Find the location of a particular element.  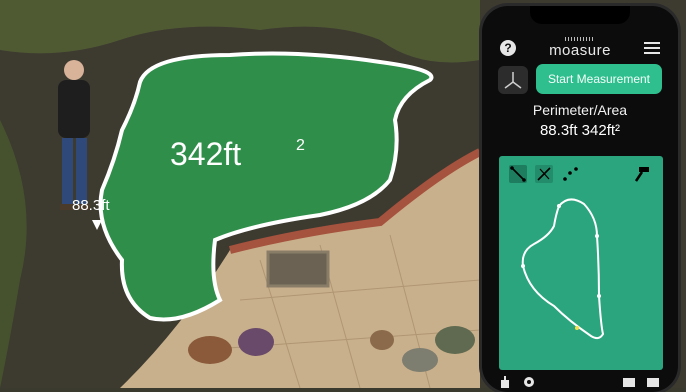

drain-cover is located at coordinates (298, 269).